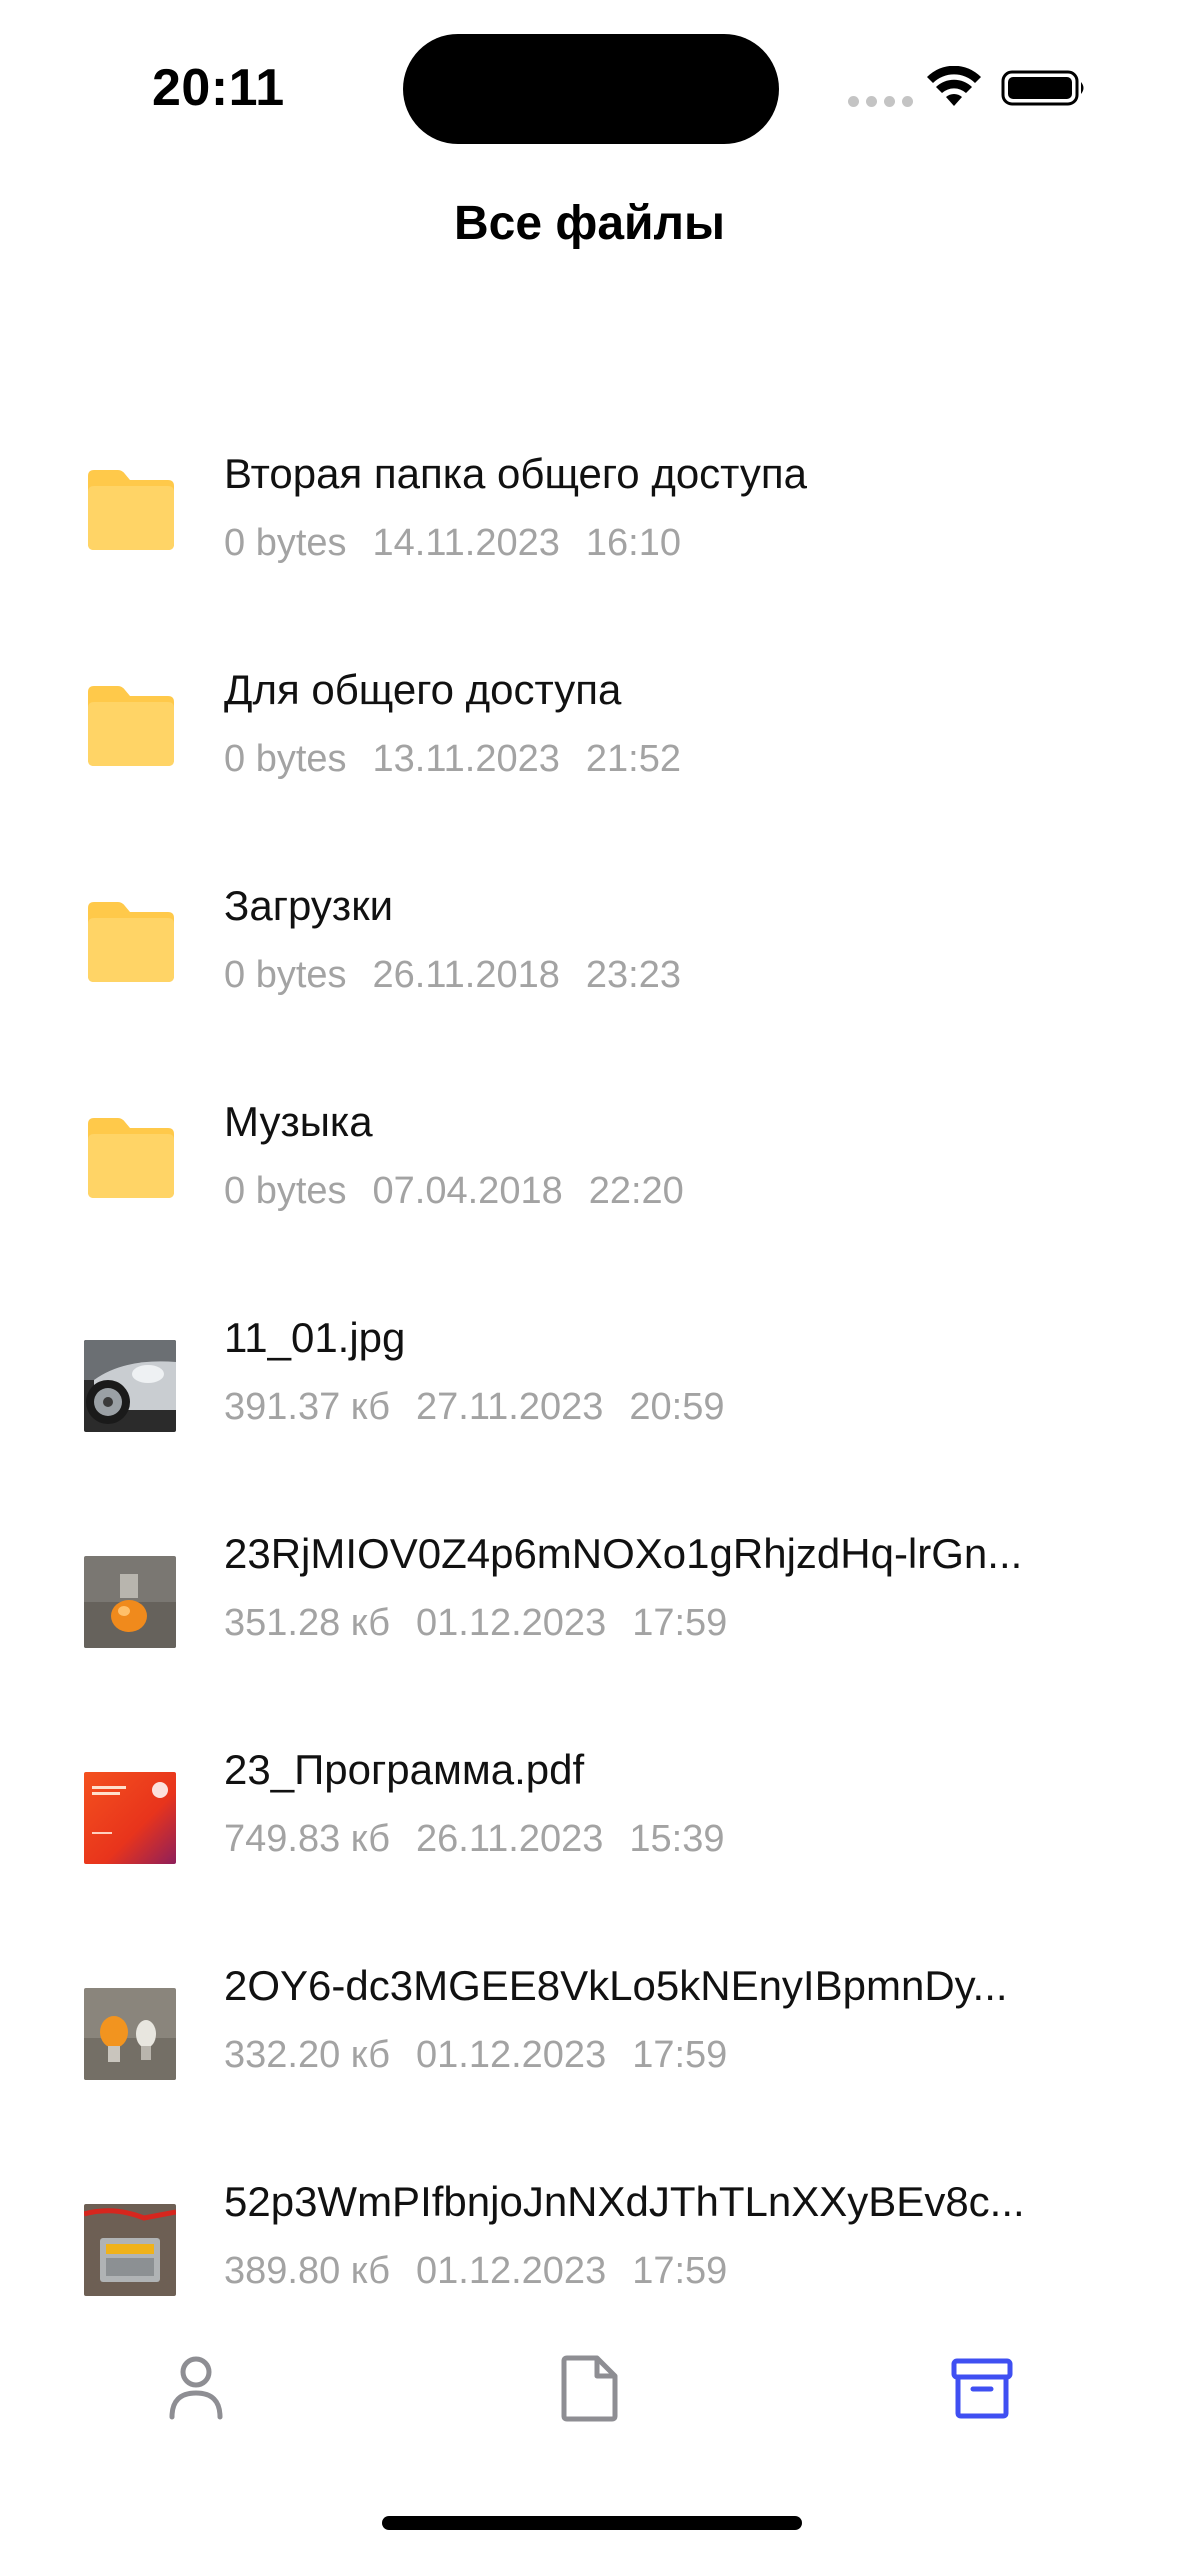 The height and width of the screenshot is (2556, 1179). I want to click on file-date: 13.11.2023, so click(466, 759).